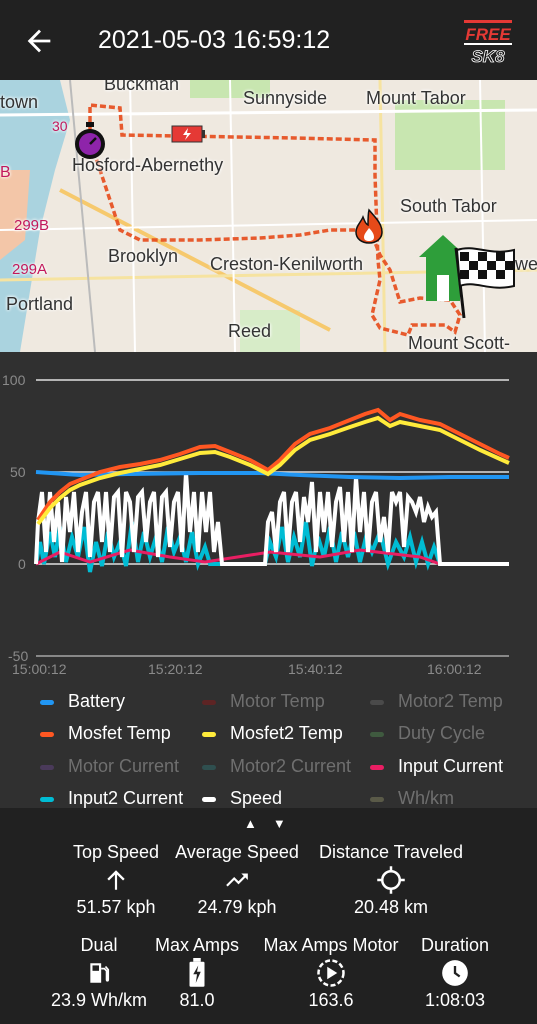 This screenshot has width=537, height=1024. I want to click on map-label: B, so click(5, 172).